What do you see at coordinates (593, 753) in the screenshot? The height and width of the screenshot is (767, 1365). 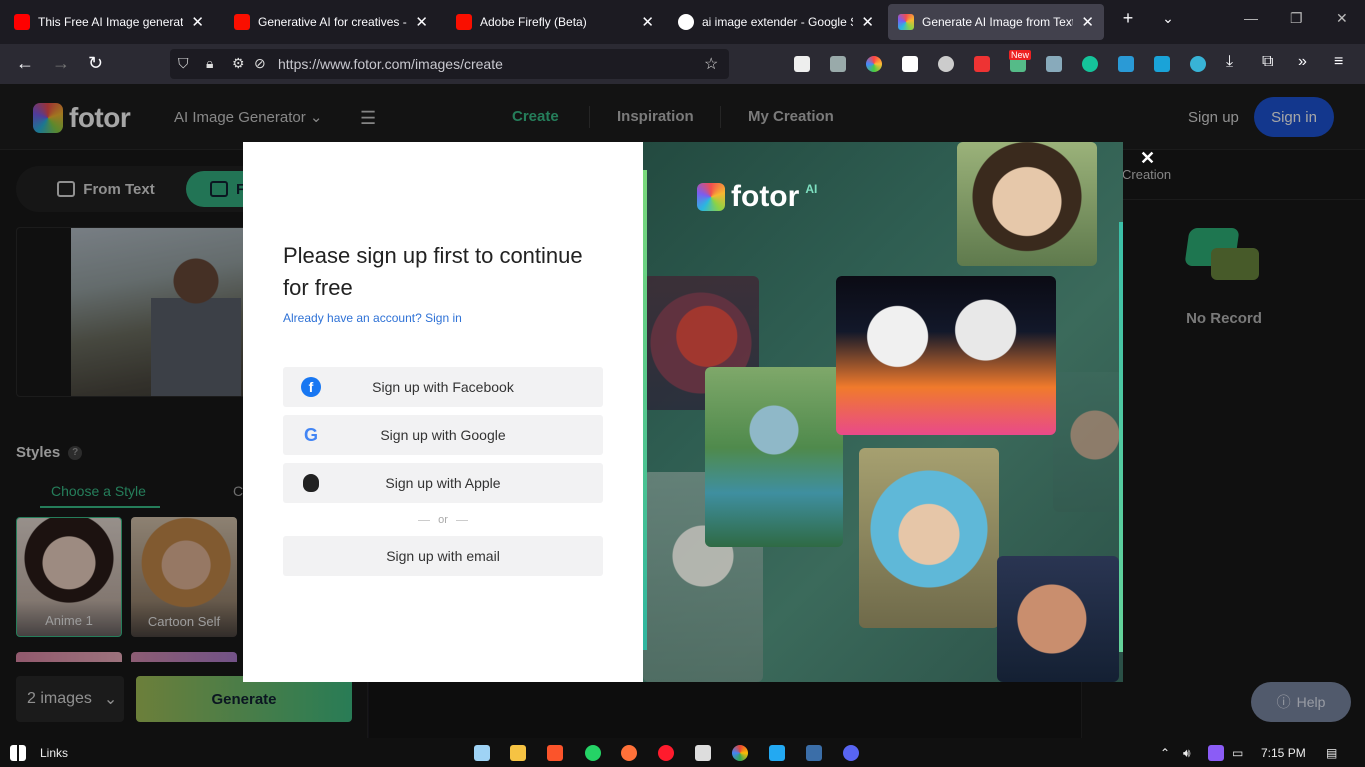 I see `whatsapp-icon` at bounding box center [593, 753].